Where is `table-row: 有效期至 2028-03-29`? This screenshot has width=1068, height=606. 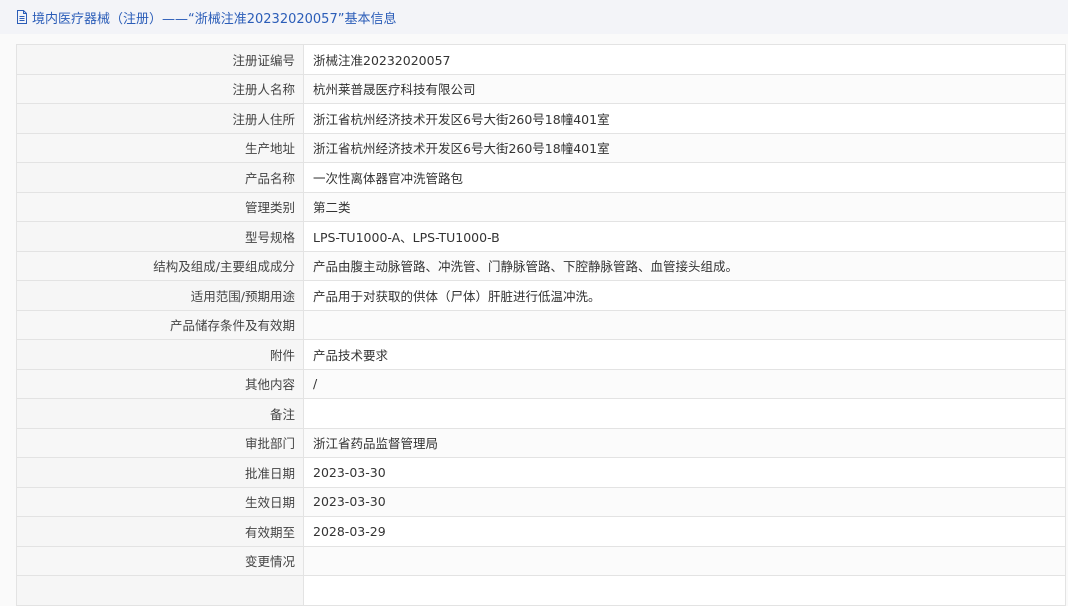
table-row: 有效期至 2028-03-29 is located at coordinates (541, 531).